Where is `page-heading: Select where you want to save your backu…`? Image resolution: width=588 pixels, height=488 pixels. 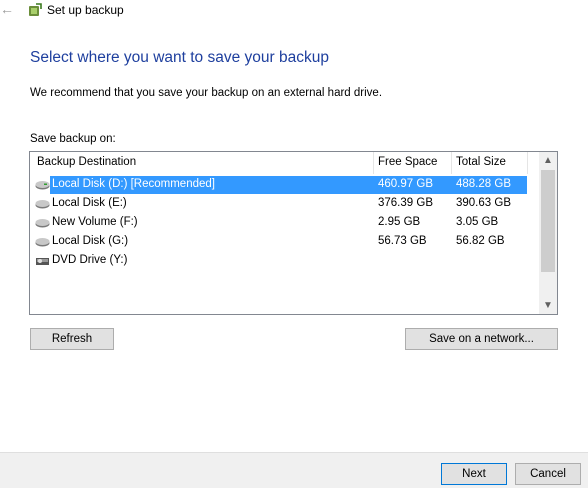
page-heading: Select where you want to save your backu… is located at coordinates (179, 57).